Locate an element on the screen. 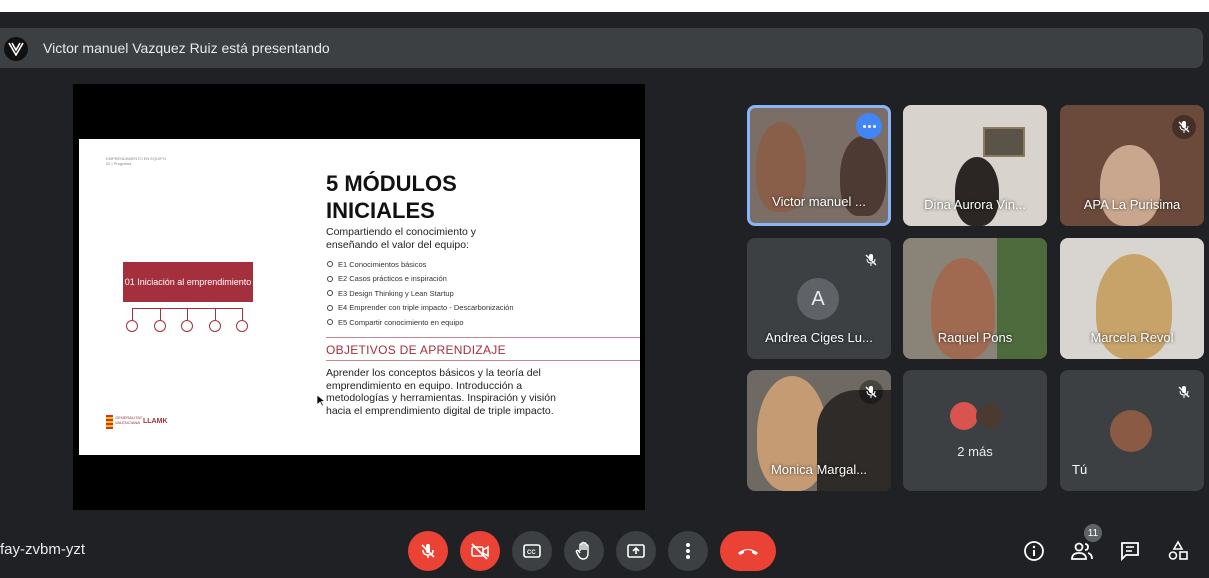  slide-bullet: E5 Compartir conocimiento en equipo is located at coordinates (420, 322).